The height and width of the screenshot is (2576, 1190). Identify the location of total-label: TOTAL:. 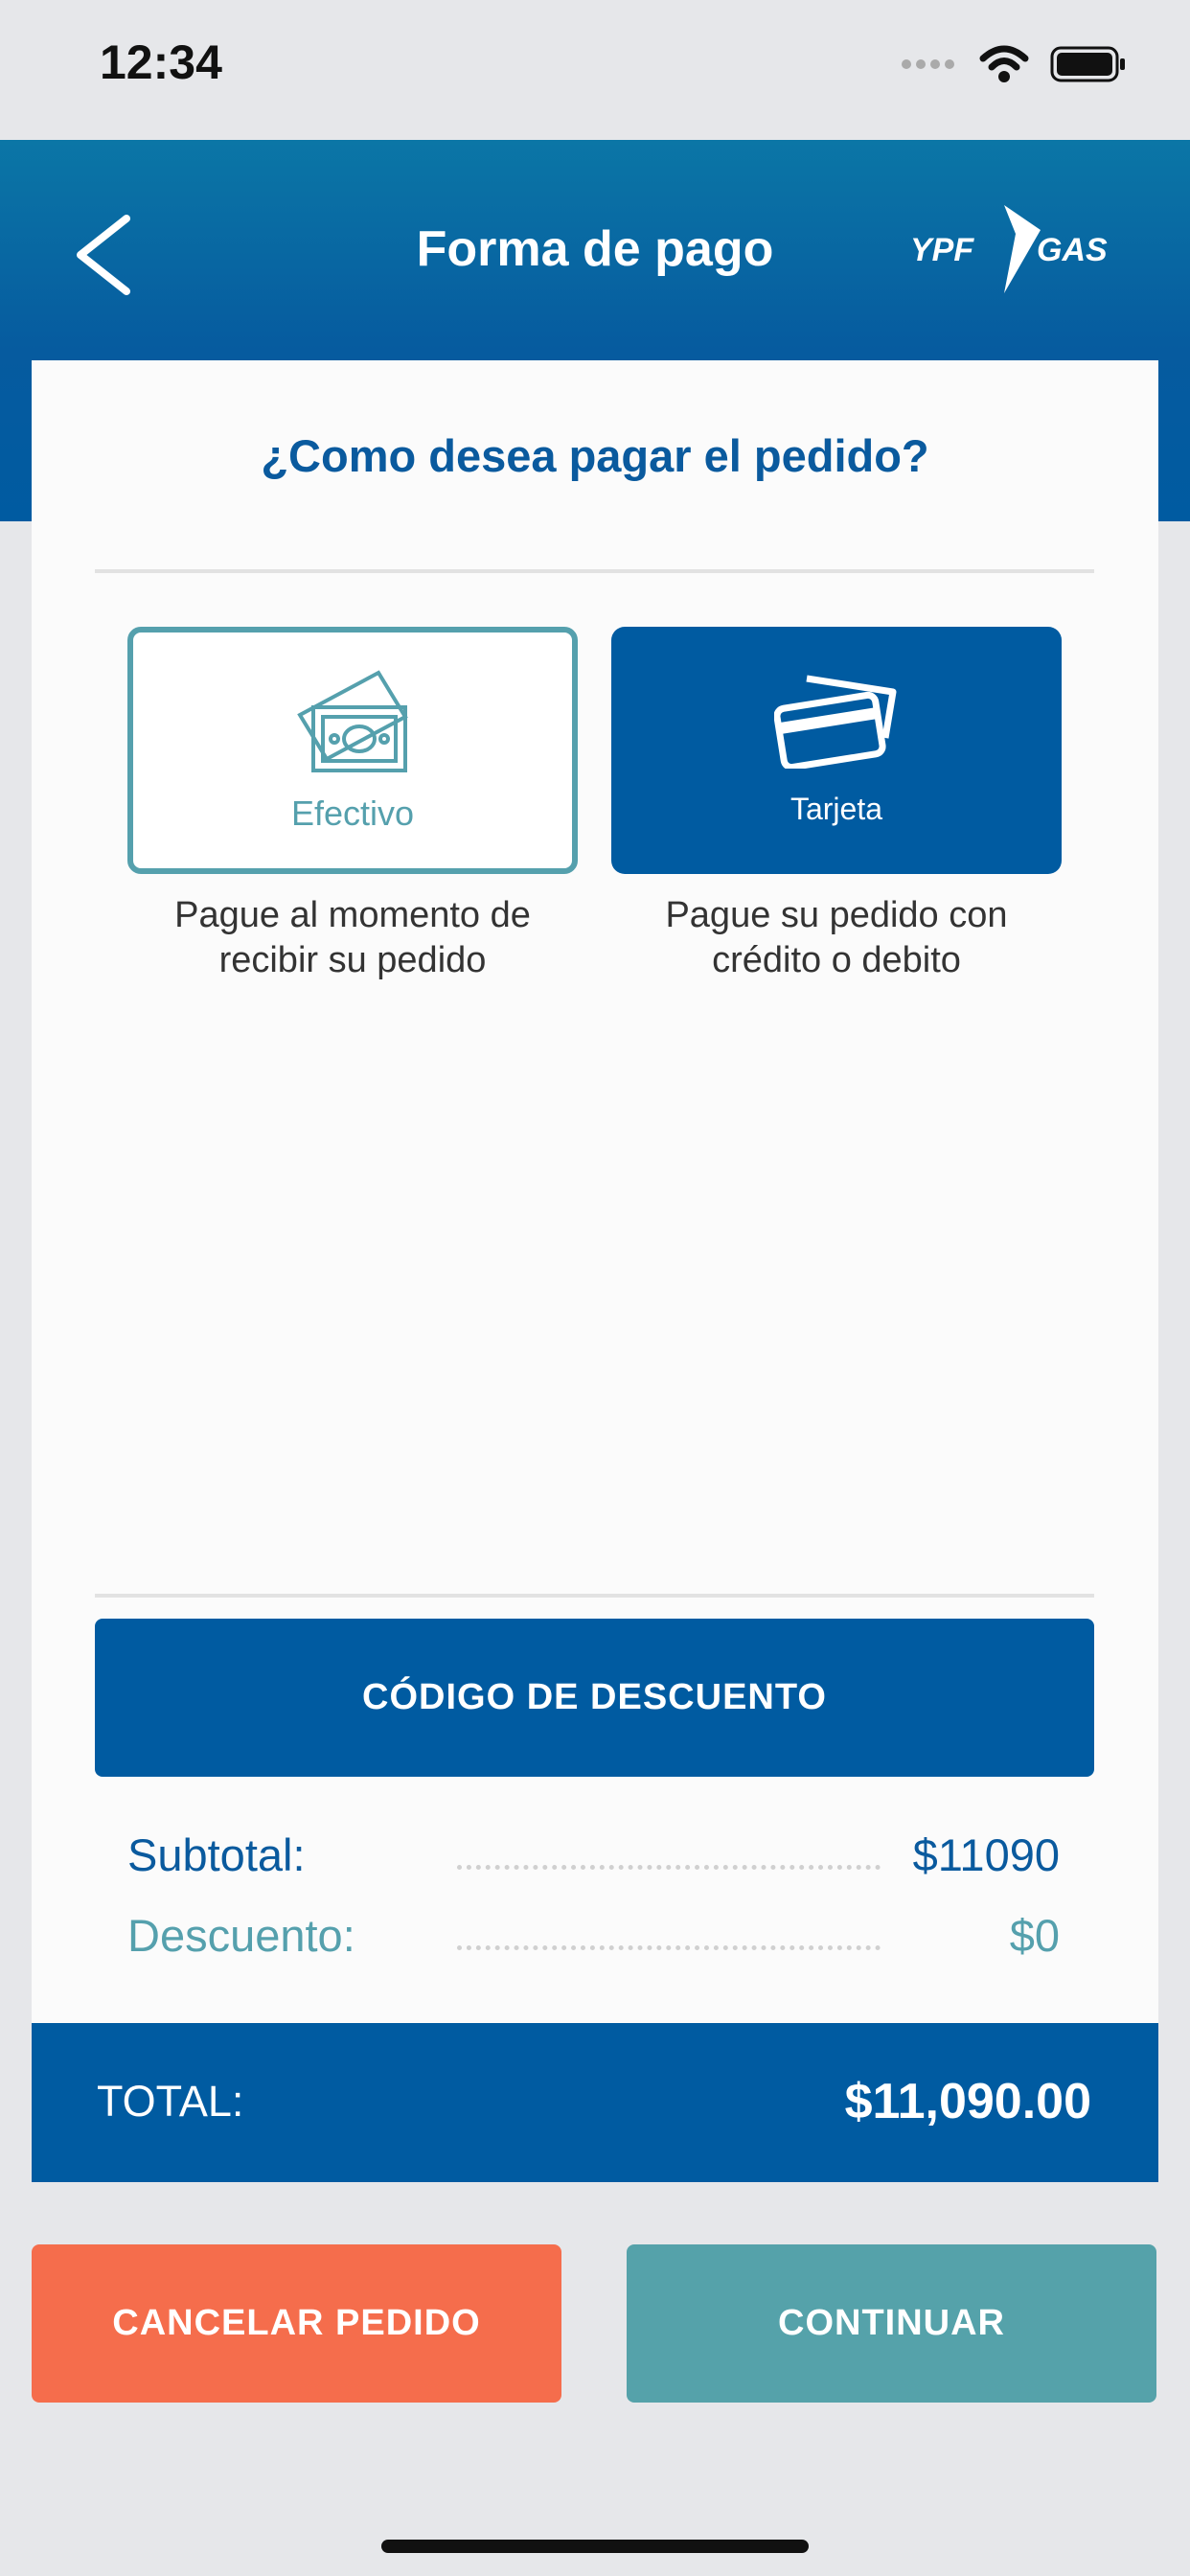
(171, 2101).